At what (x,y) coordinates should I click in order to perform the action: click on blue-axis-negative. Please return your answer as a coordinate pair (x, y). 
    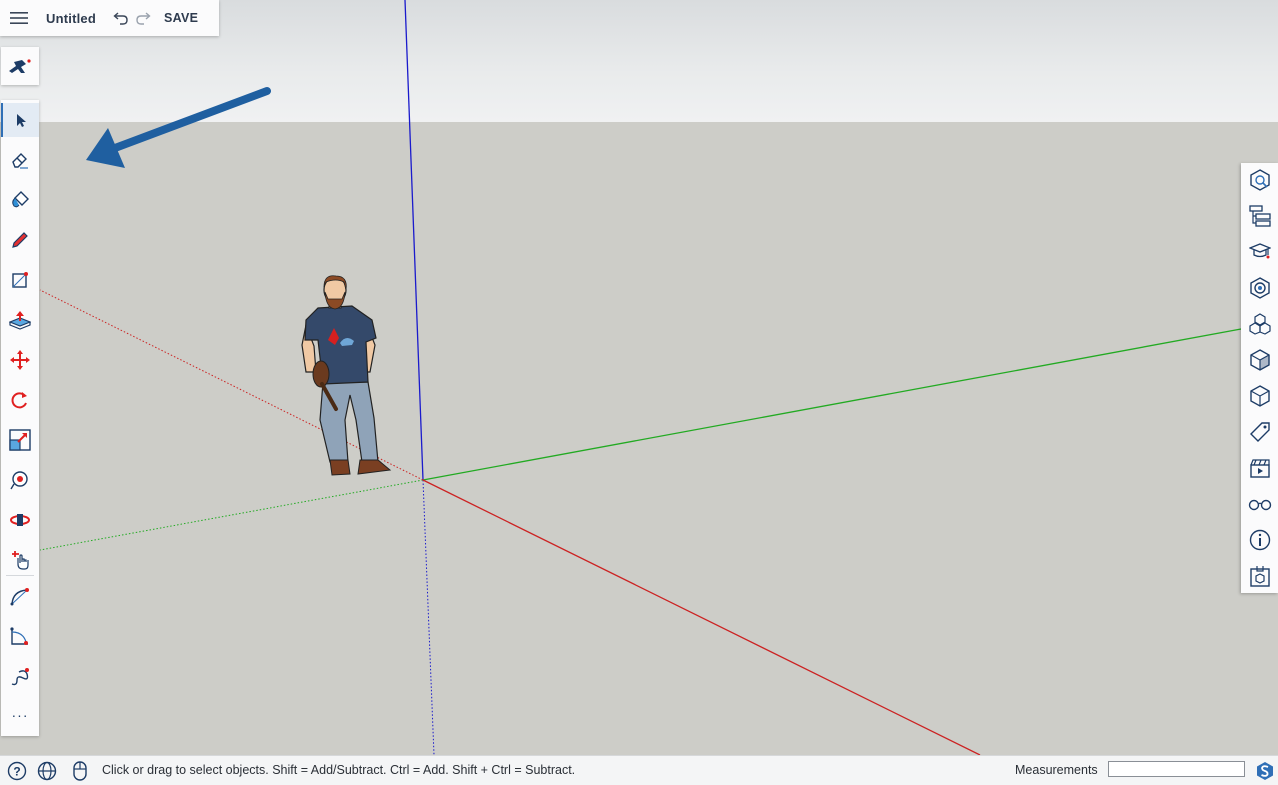
    Looking at the image, I should click on (428, 617).